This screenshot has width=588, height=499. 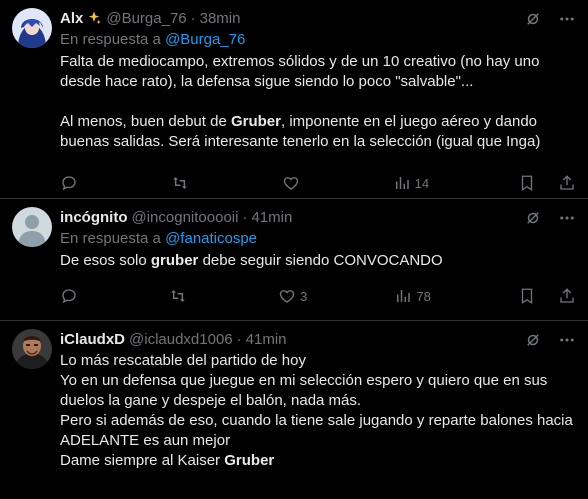 I want to click on views-button: 14, so click(x=411, y=183).